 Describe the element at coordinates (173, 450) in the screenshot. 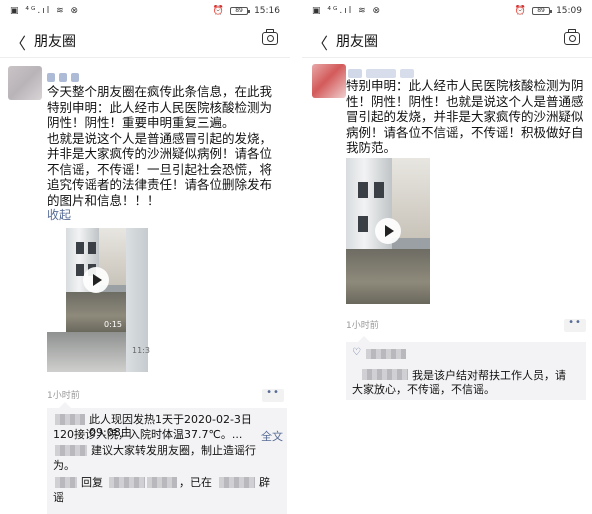

I see `comment-2-line-1: 建议大家转发朋友圈，制止造谣行` at that location.